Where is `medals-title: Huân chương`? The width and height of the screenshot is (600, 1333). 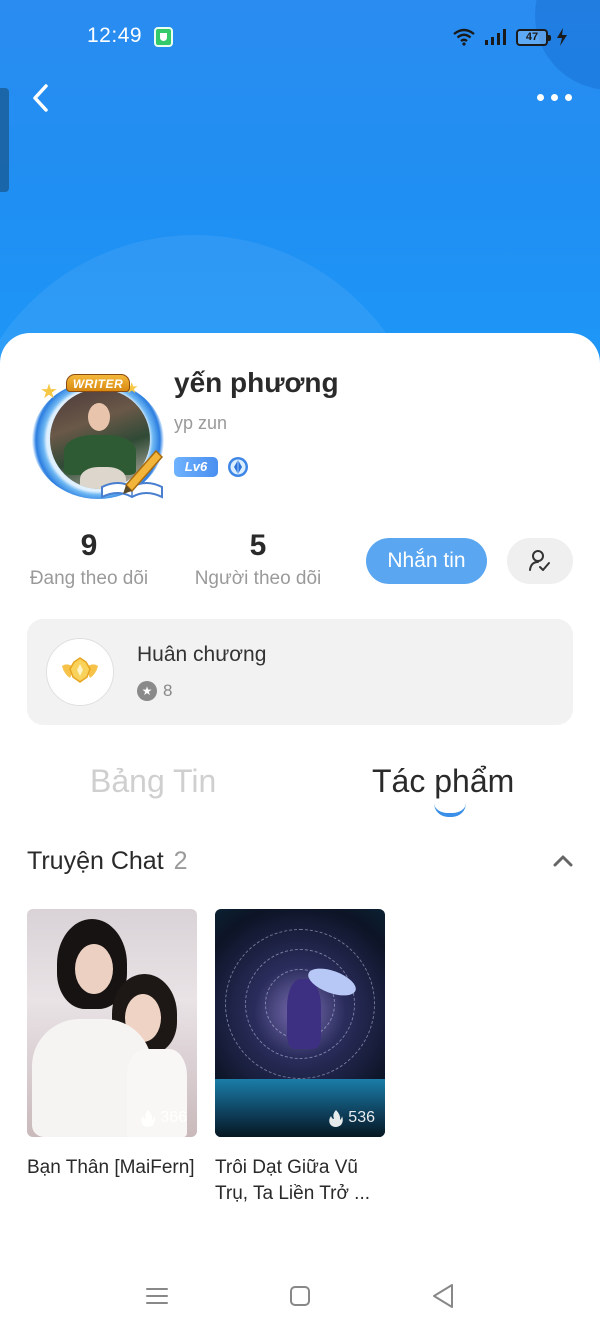 medals-title: Huân chương is located at coordinates (202, 654).